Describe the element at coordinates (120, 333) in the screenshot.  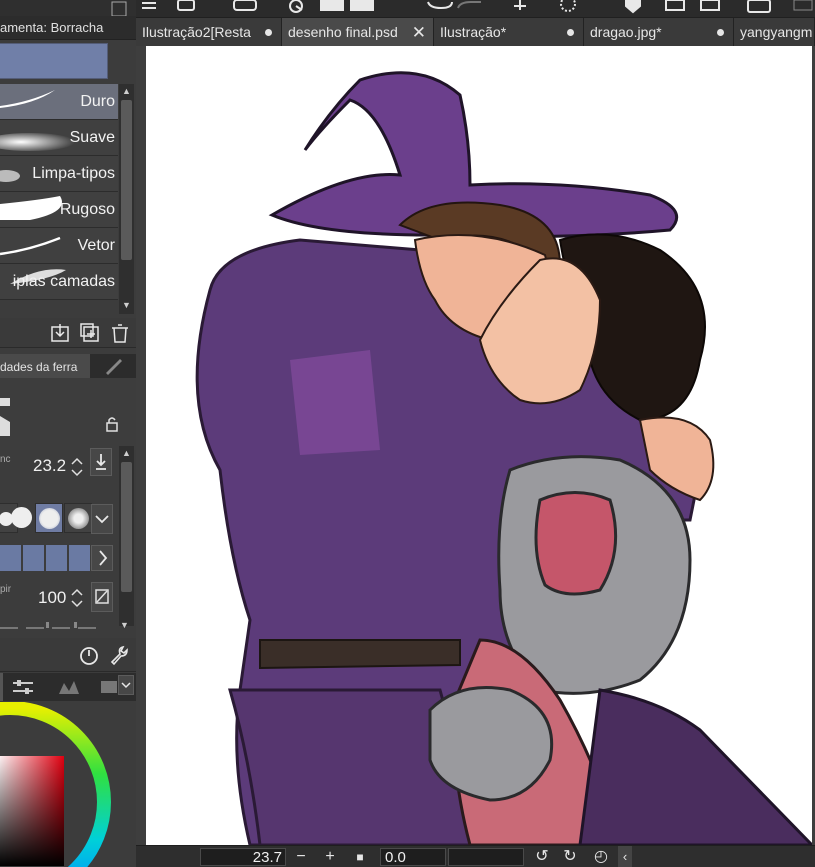
I see `trash-icon` at that location.